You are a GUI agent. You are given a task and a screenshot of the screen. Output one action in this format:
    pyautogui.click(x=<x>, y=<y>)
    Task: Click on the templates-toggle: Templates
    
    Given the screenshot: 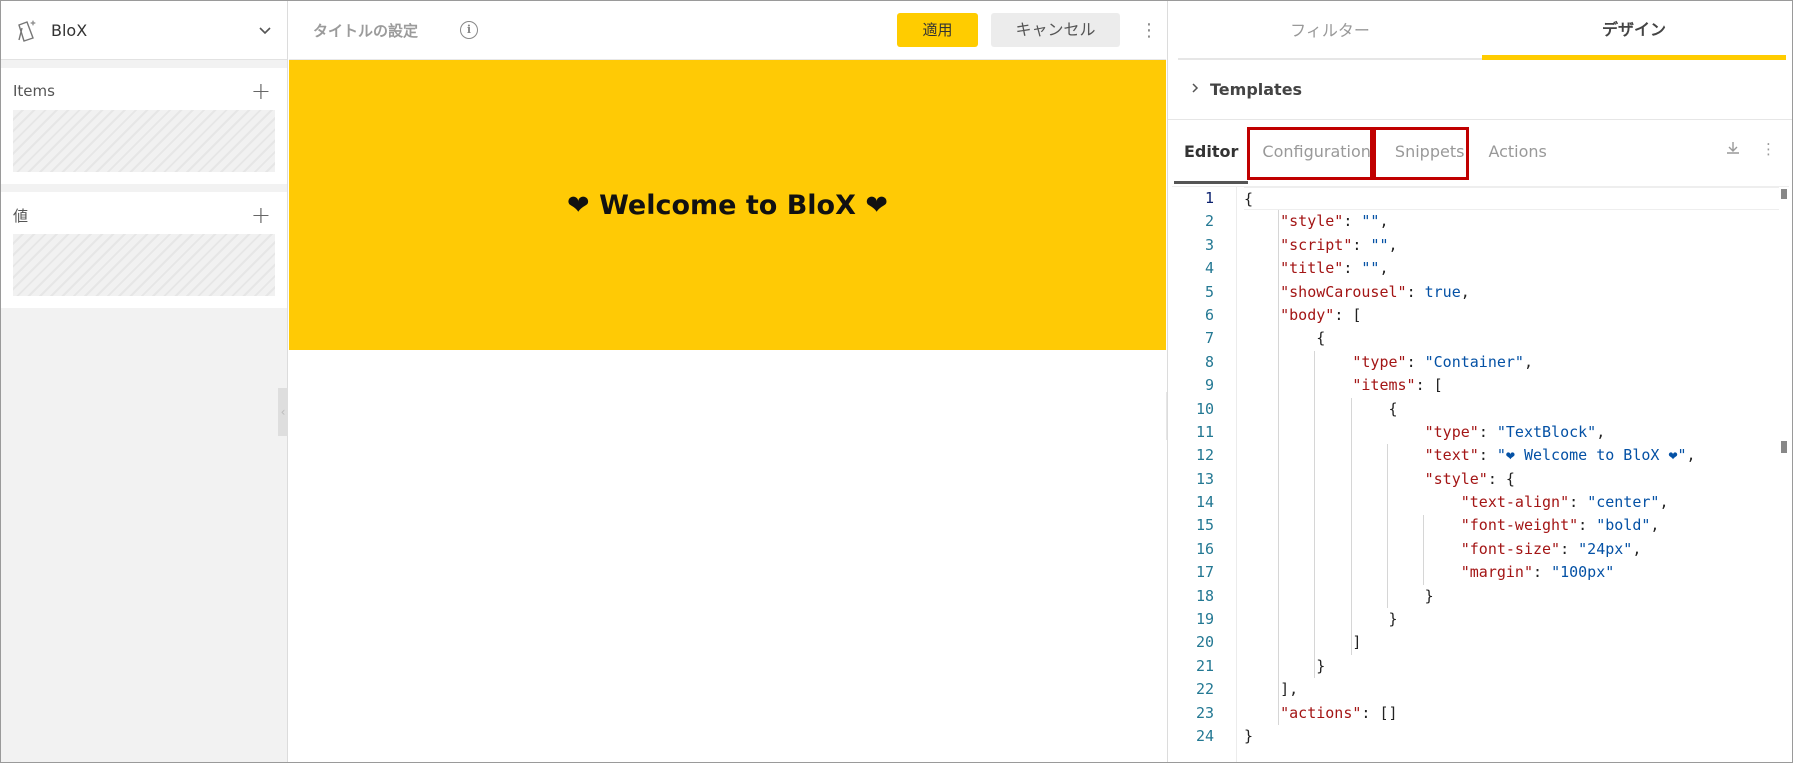 What is the action you would take?
    pyautogui.click(x=1480, y=90)
    